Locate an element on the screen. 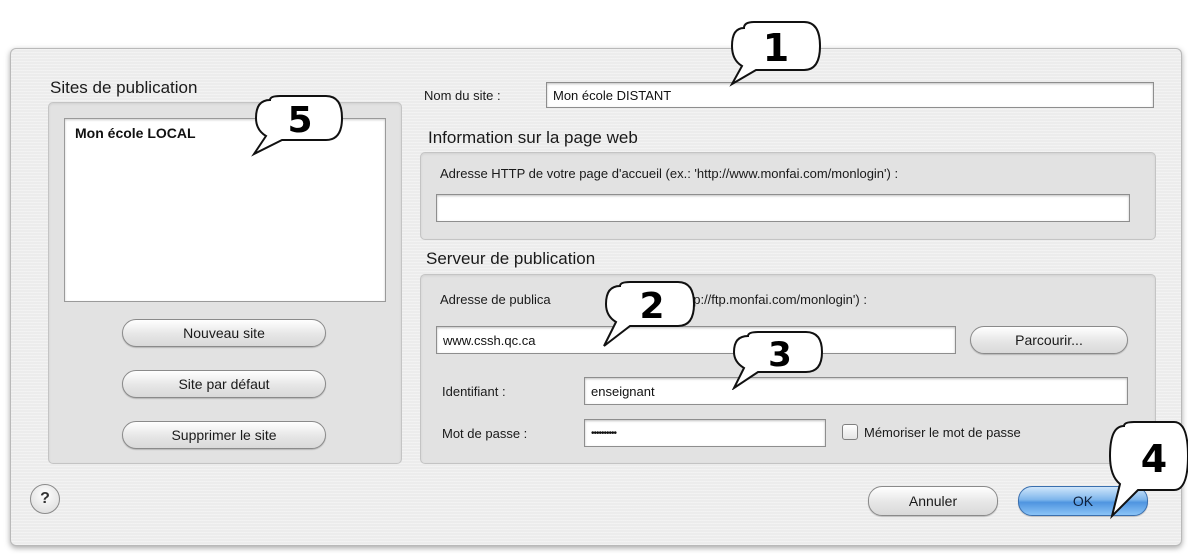  site-name-label: Nom du site : is located at coordinates (462, 95).